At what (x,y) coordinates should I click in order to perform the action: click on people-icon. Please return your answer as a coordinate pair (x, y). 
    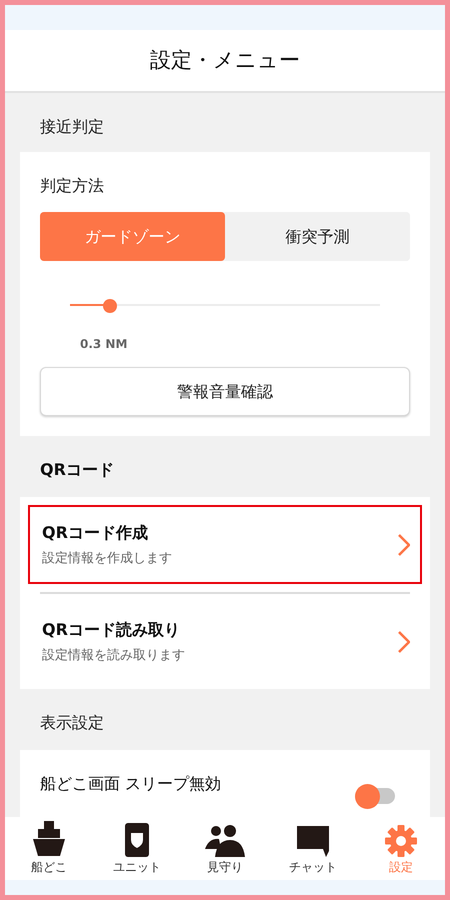
    Looking at the image, I should click on (225, 841).